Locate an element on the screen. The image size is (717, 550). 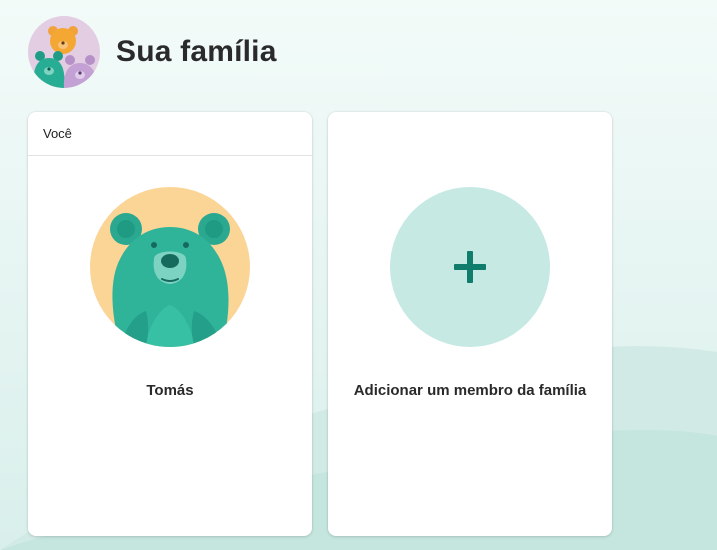
card-header-you: Você is located at coordinates (170, 134).